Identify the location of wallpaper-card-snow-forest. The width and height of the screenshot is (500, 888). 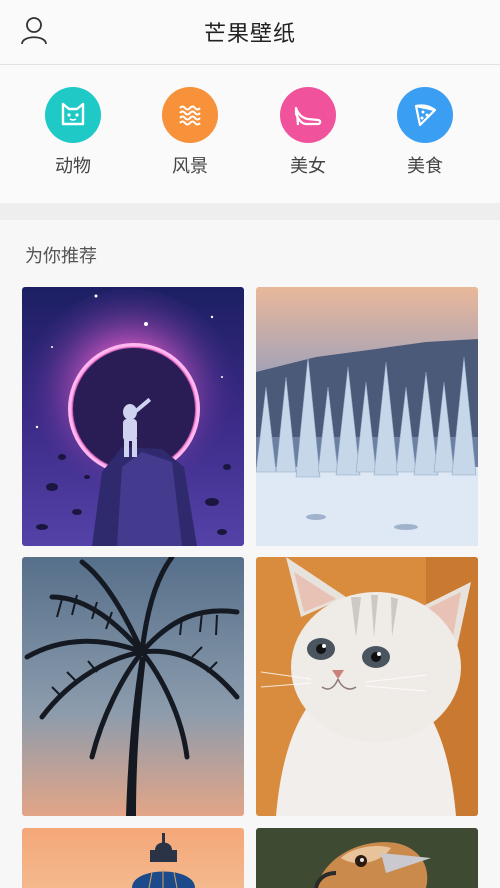
(367, 416).